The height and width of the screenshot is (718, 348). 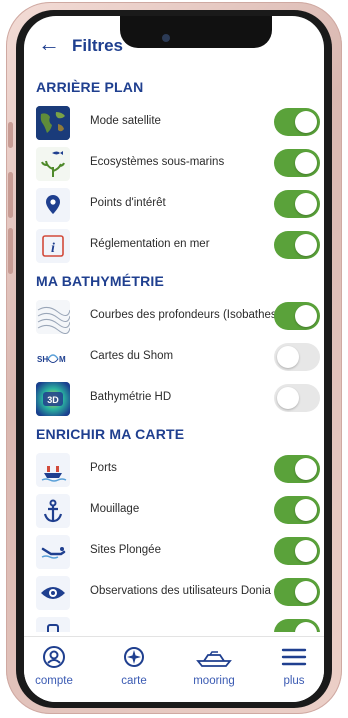 I want to click on toggle-reglementation, so click(x=297, y=245).